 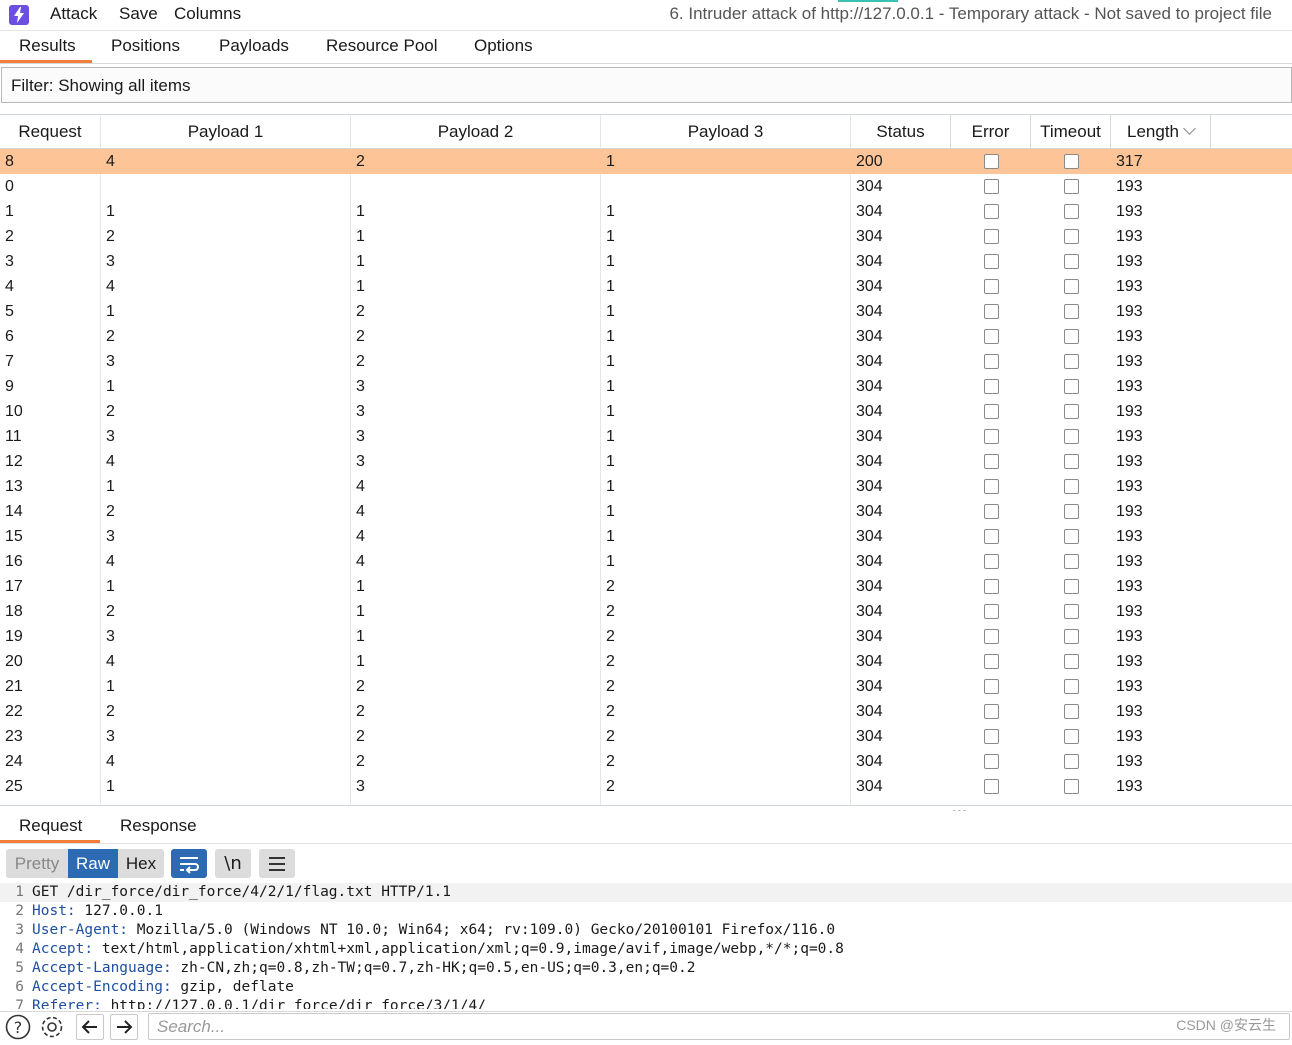 I want to click on raw-button: Raw, so click(x=93, y=863).